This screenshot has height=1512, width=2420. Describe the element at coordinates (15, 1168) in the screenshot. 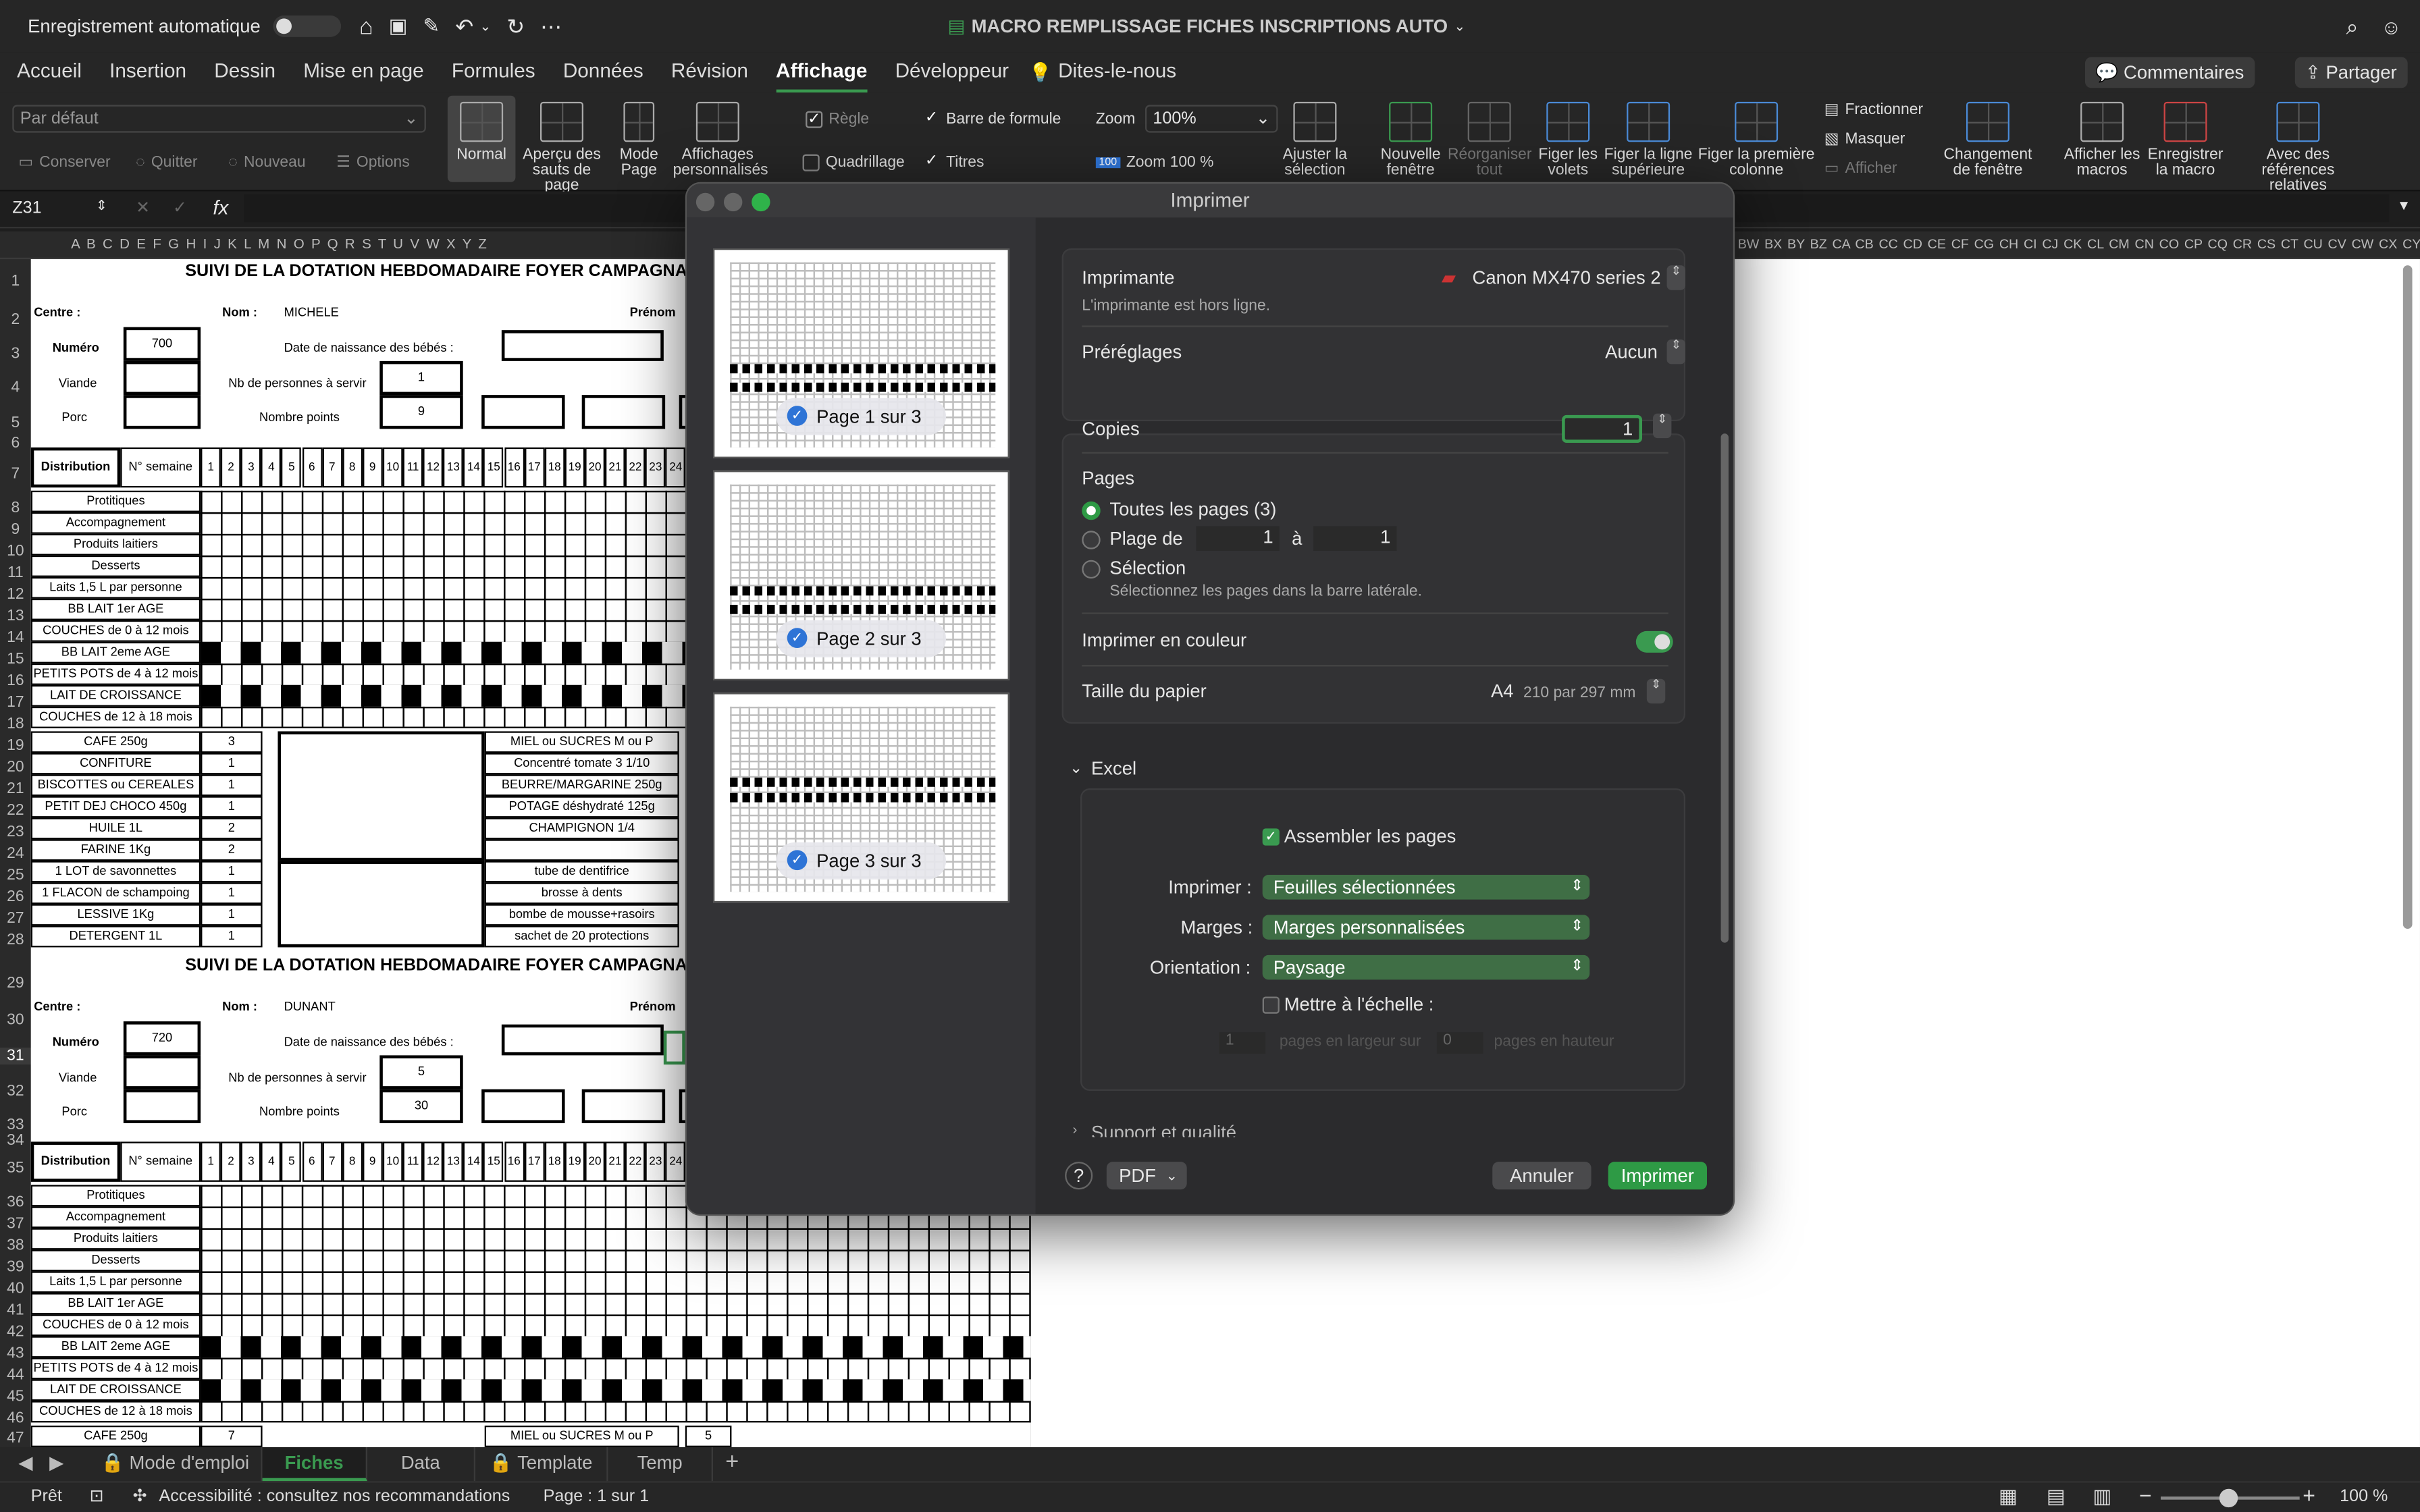

I see `row-number: 35` at that location.